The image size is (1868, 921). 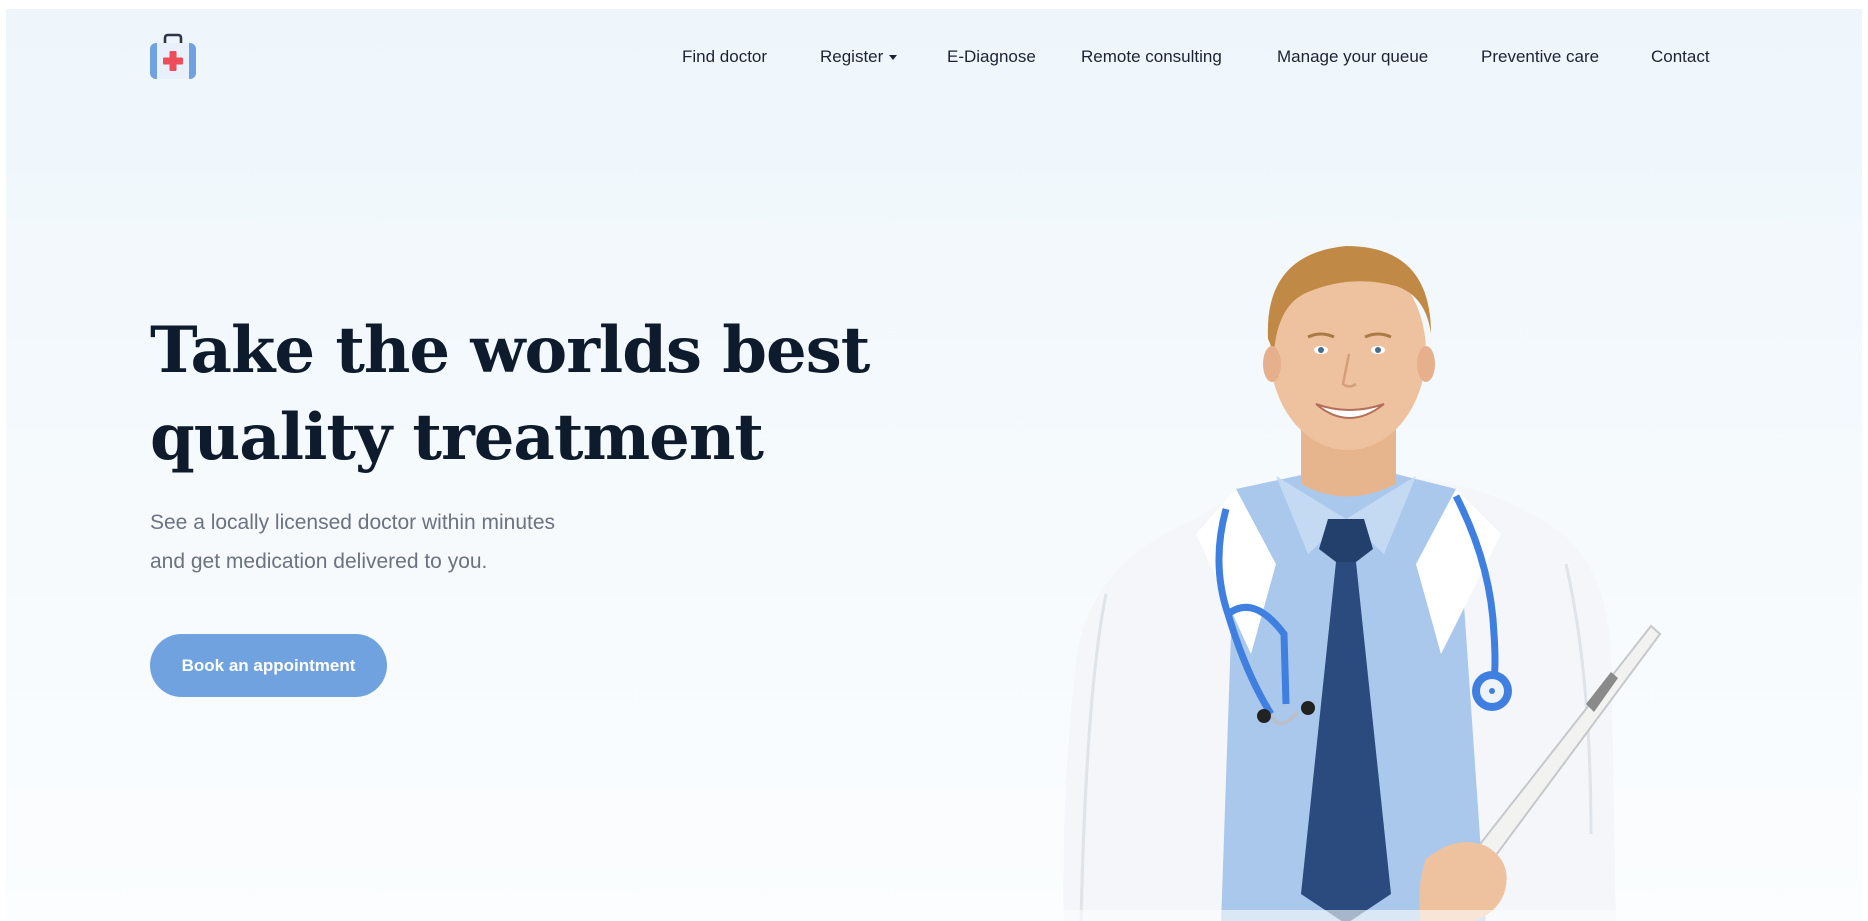 What do you see at coordinates (1151, 57) in the screenshot?
I see `nav-remote-consulting: Remote consulting` at bounding box center [1151, 57].